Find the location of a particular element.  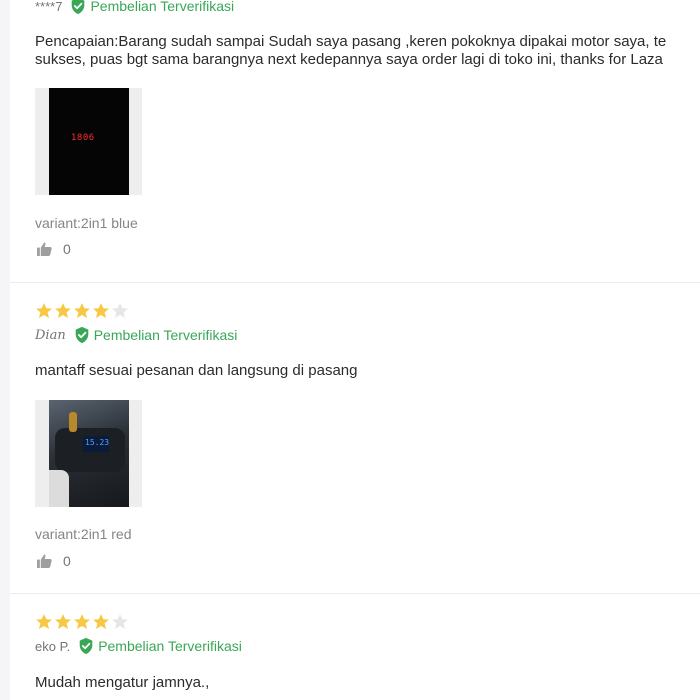

led-display: 15.23 is located at coordinates (96, 444).